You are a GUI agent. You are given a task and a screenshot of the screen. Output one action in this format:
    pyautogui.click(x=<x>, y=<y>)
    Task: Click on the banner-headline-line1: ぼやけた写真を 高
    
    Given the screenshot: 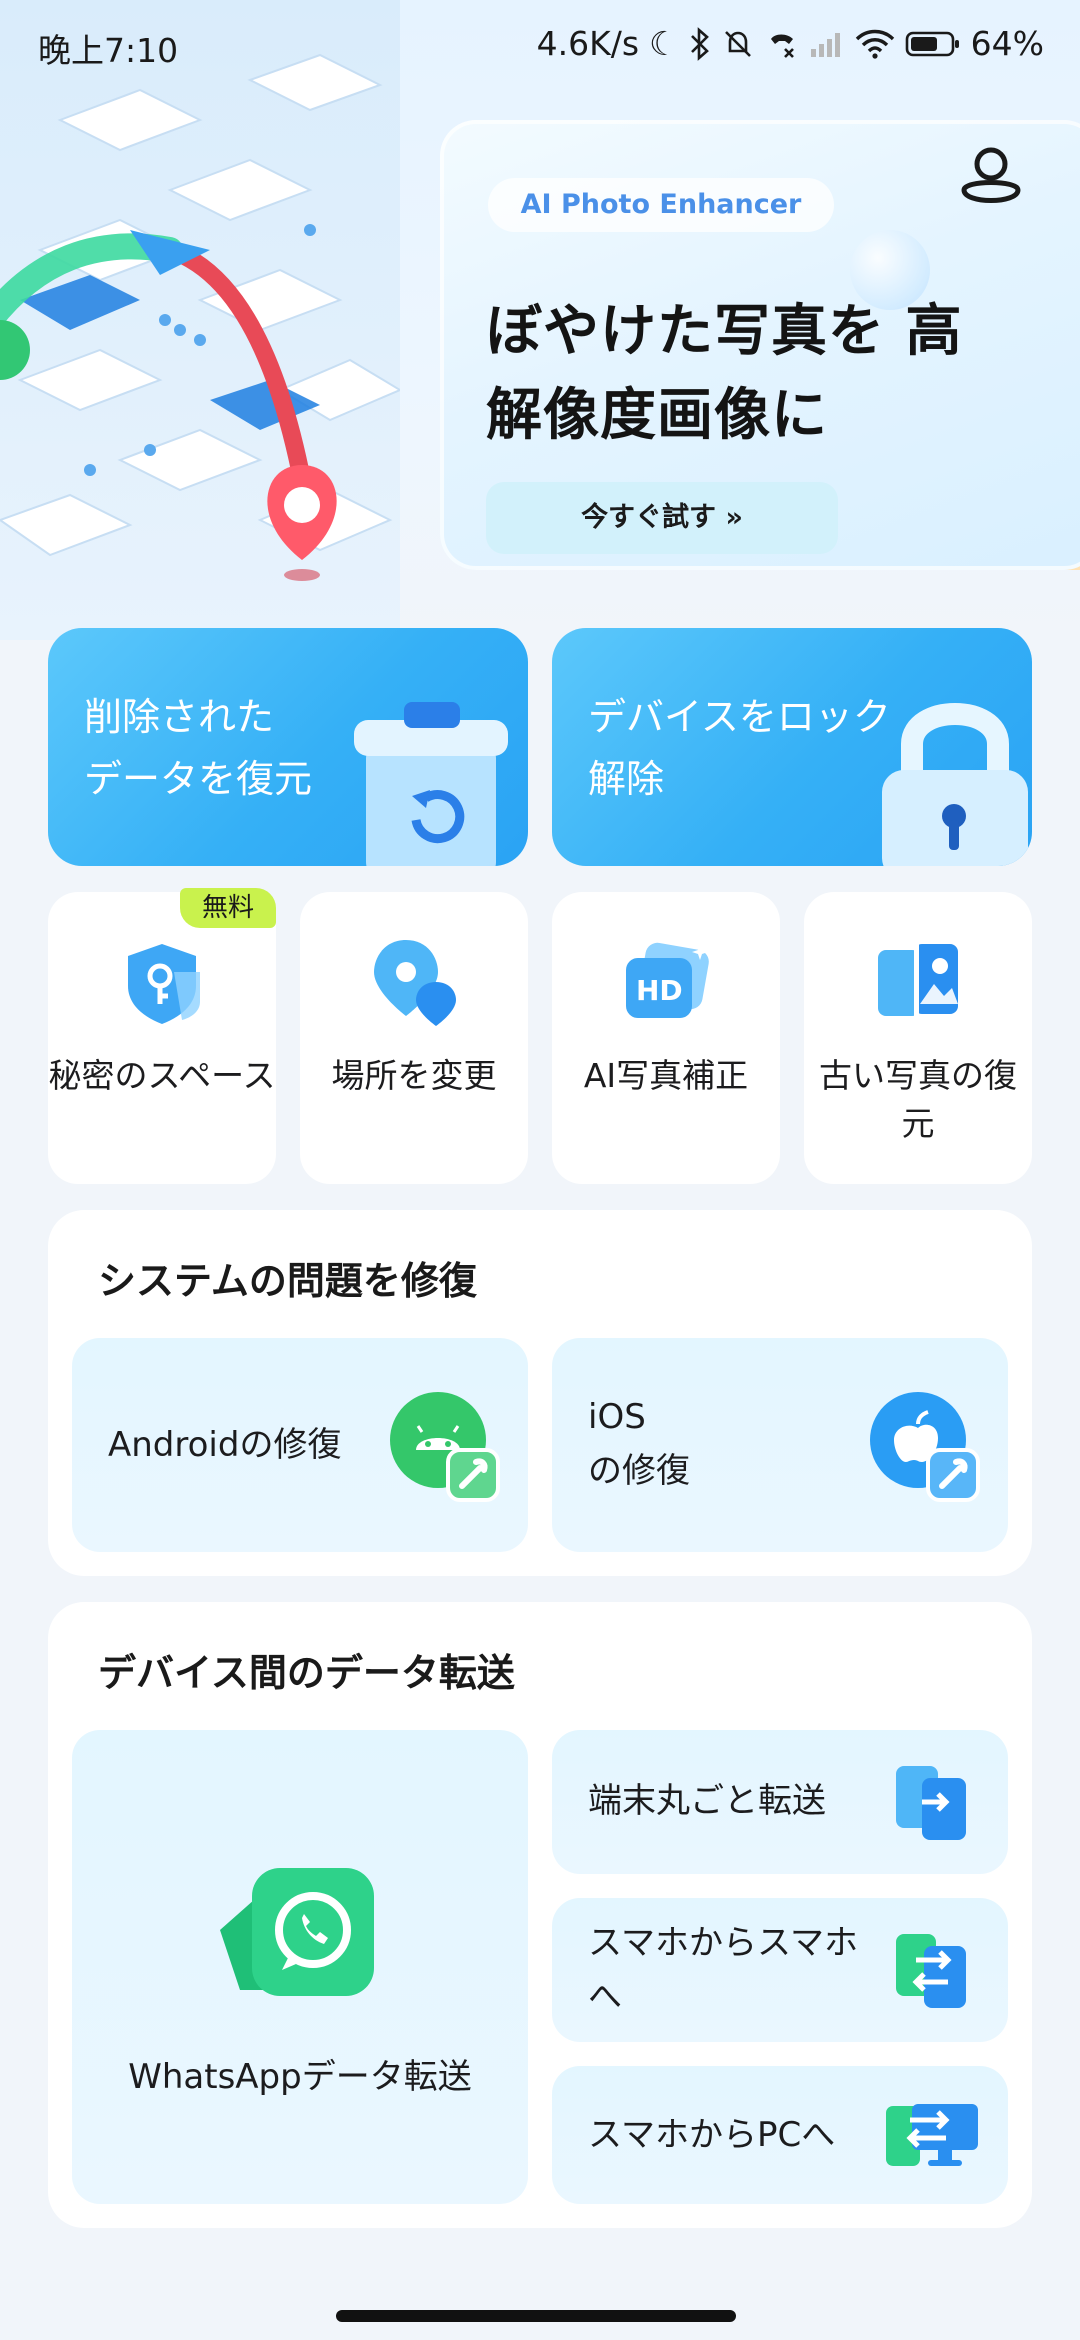 What is the action you would take?
    pyautogui.click(x=724, y=331)
    